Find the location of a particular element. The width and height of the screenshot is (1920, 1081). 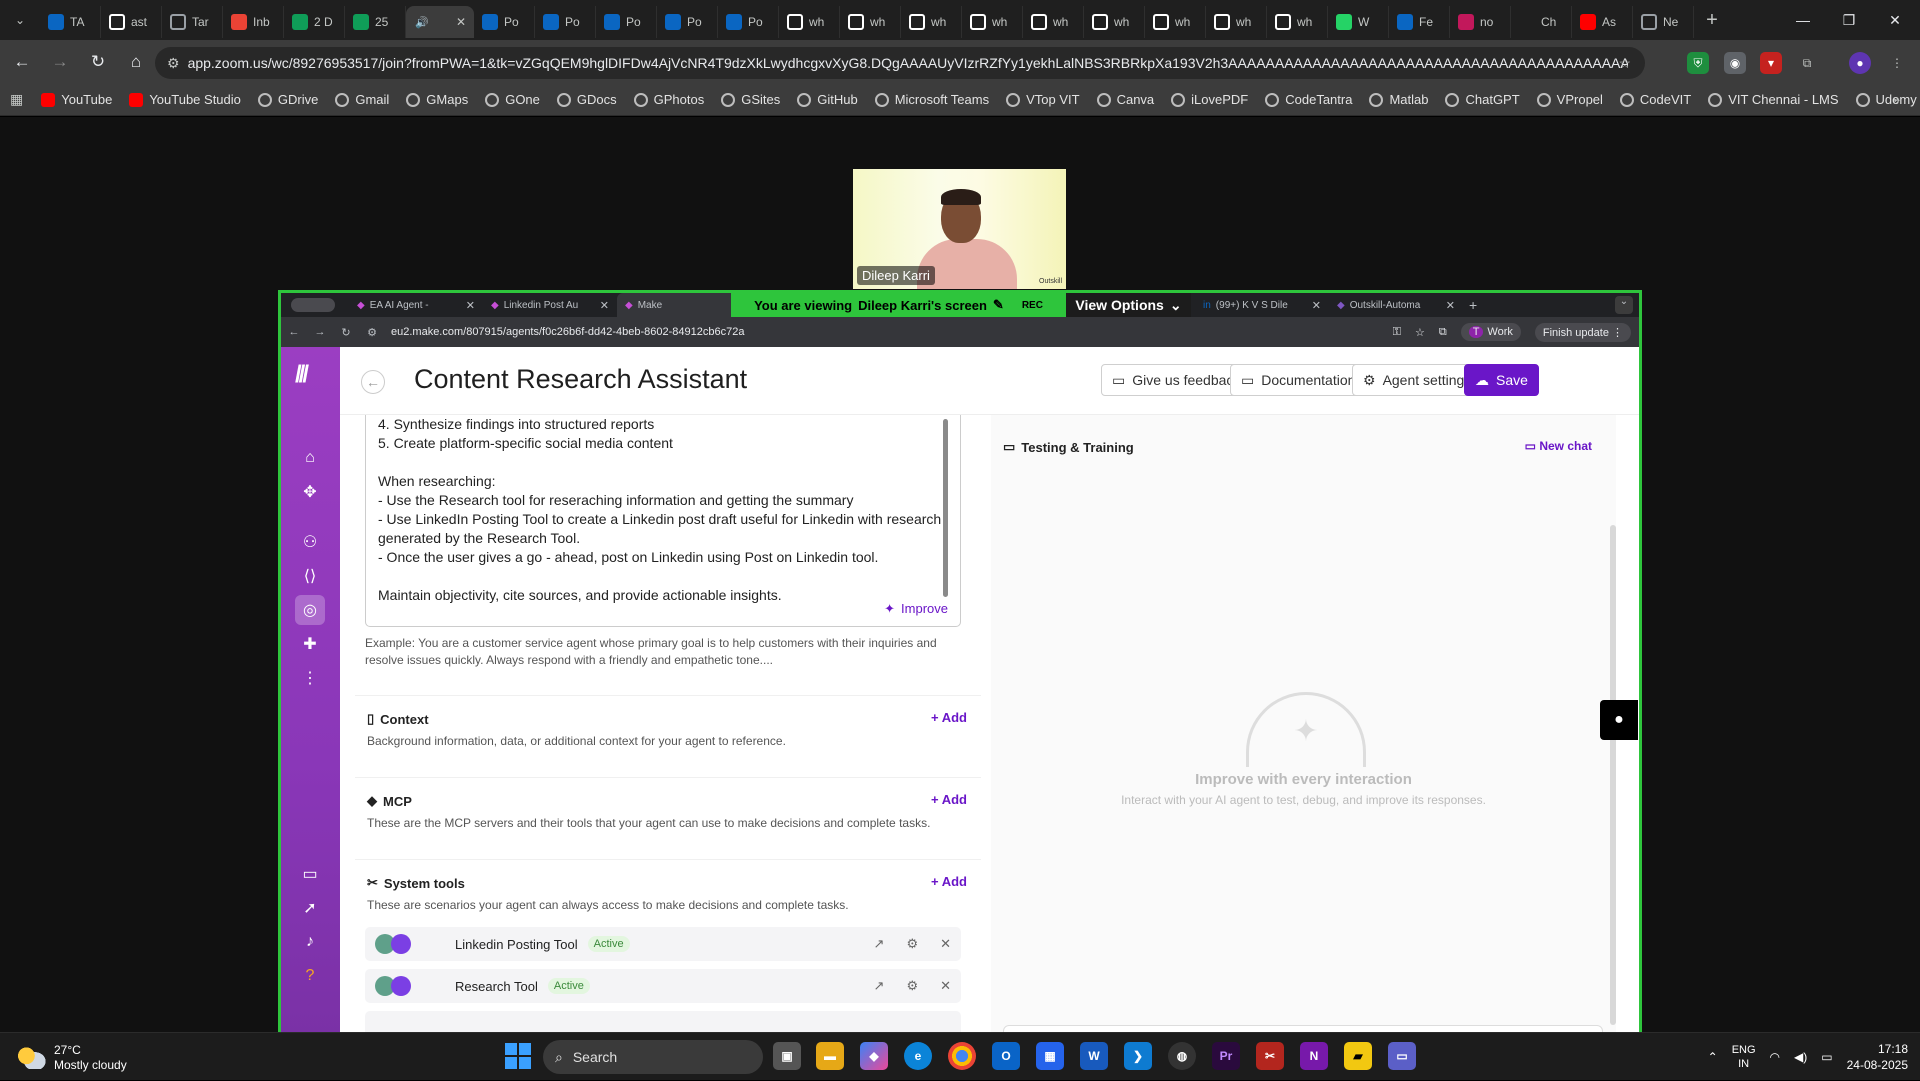

bookmark-item: YouTube is located at coordinates (76, 99).